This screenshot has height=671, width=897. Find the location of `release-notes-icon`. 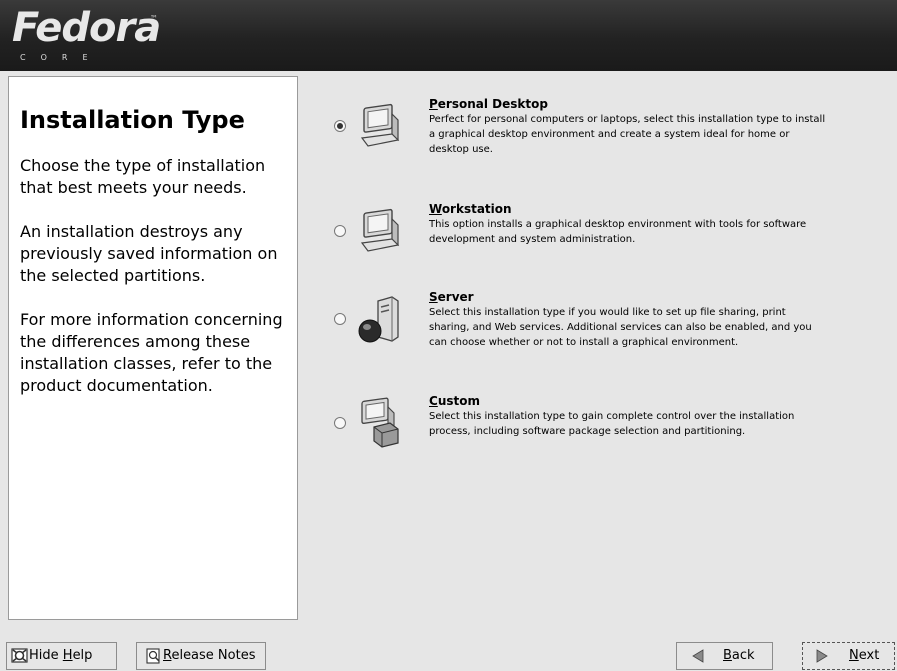

release-notes-icon is located at coordinates (153, 656).